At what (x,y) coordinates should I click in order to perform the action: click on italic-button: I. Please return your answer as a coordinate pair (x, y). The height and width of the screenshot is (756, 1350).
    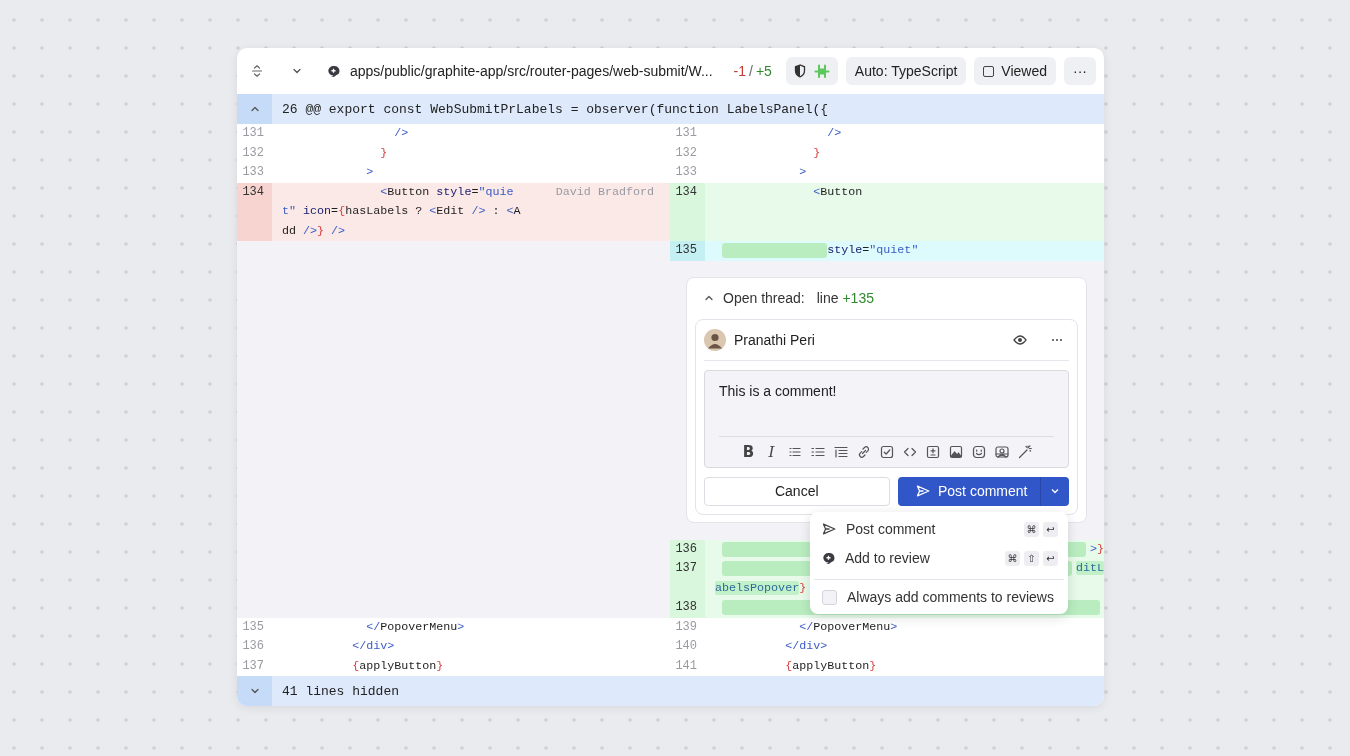
    Looking at the image, I should click on (771, 451).